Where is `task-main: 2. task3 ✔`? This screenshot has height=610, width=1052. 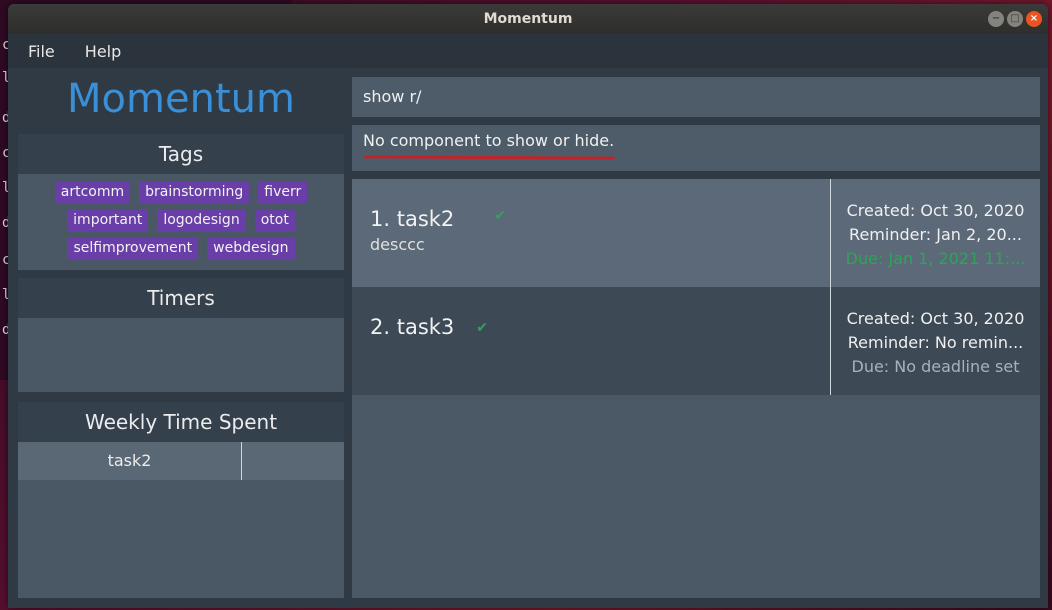 task-main: 2. task3 ✔ is located at coordinates (591, 341).